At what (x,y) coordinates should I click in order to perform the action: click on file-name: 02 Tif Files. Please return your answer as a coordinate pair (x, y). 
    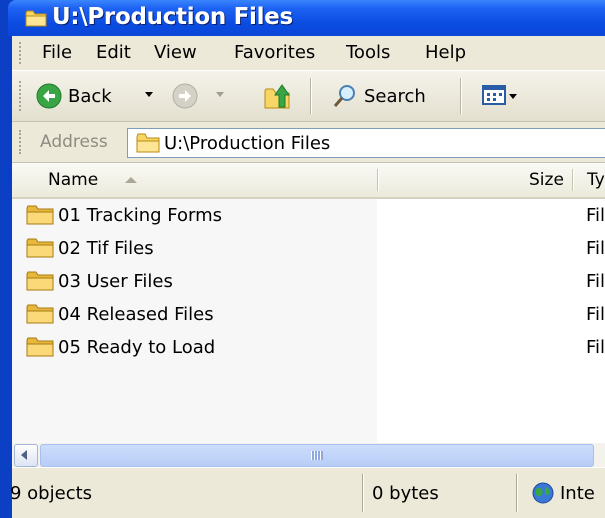
    Looking at the image, I should click on (106, 248).